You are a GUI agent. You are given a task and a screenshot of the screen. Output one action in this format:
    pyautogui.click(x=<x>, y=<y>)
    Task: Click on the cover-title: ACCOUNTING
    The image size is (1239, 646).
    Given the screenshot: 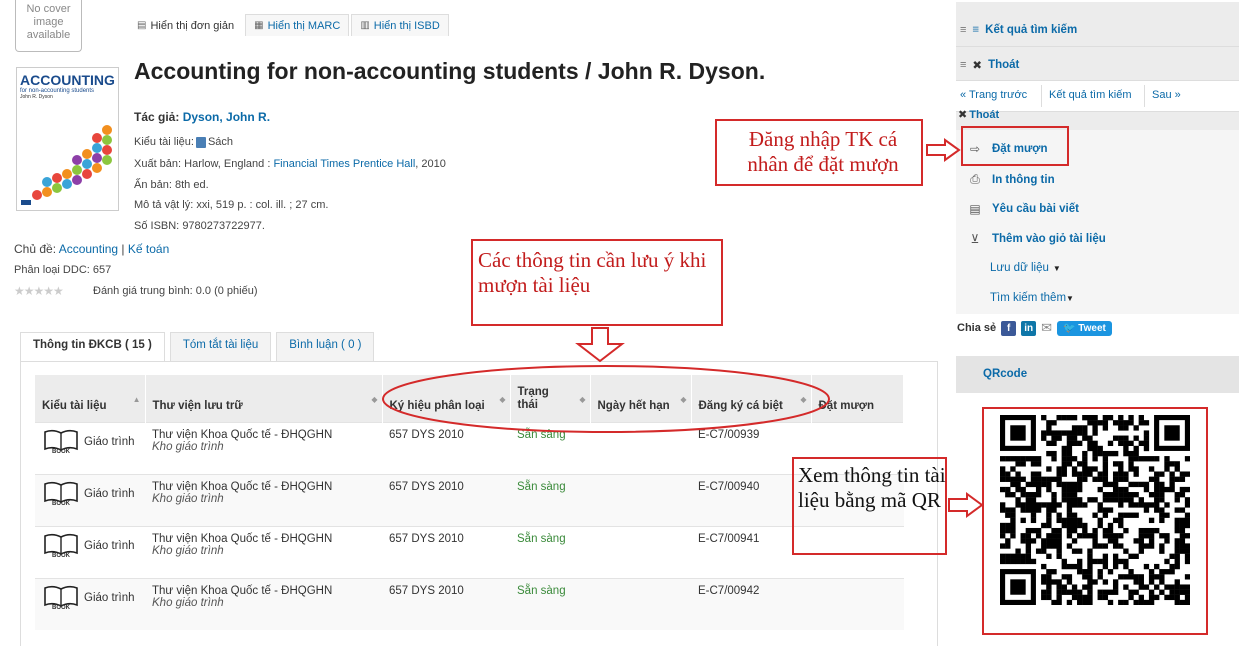 What is the action you would take?
    pyautogui.click(x=67, y=80)
    